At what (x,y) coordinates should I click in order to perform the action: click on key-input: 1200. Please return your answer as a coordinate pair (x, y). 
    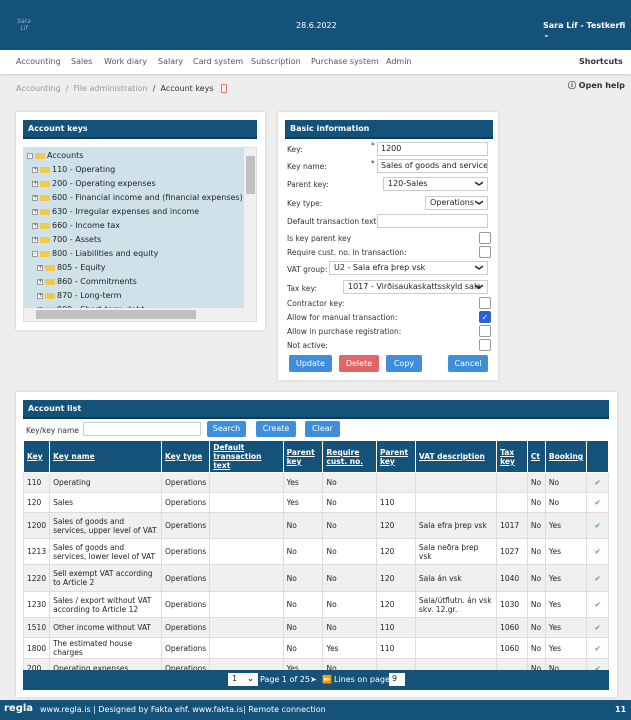
    Looking at the image, I should click on (432, 149).